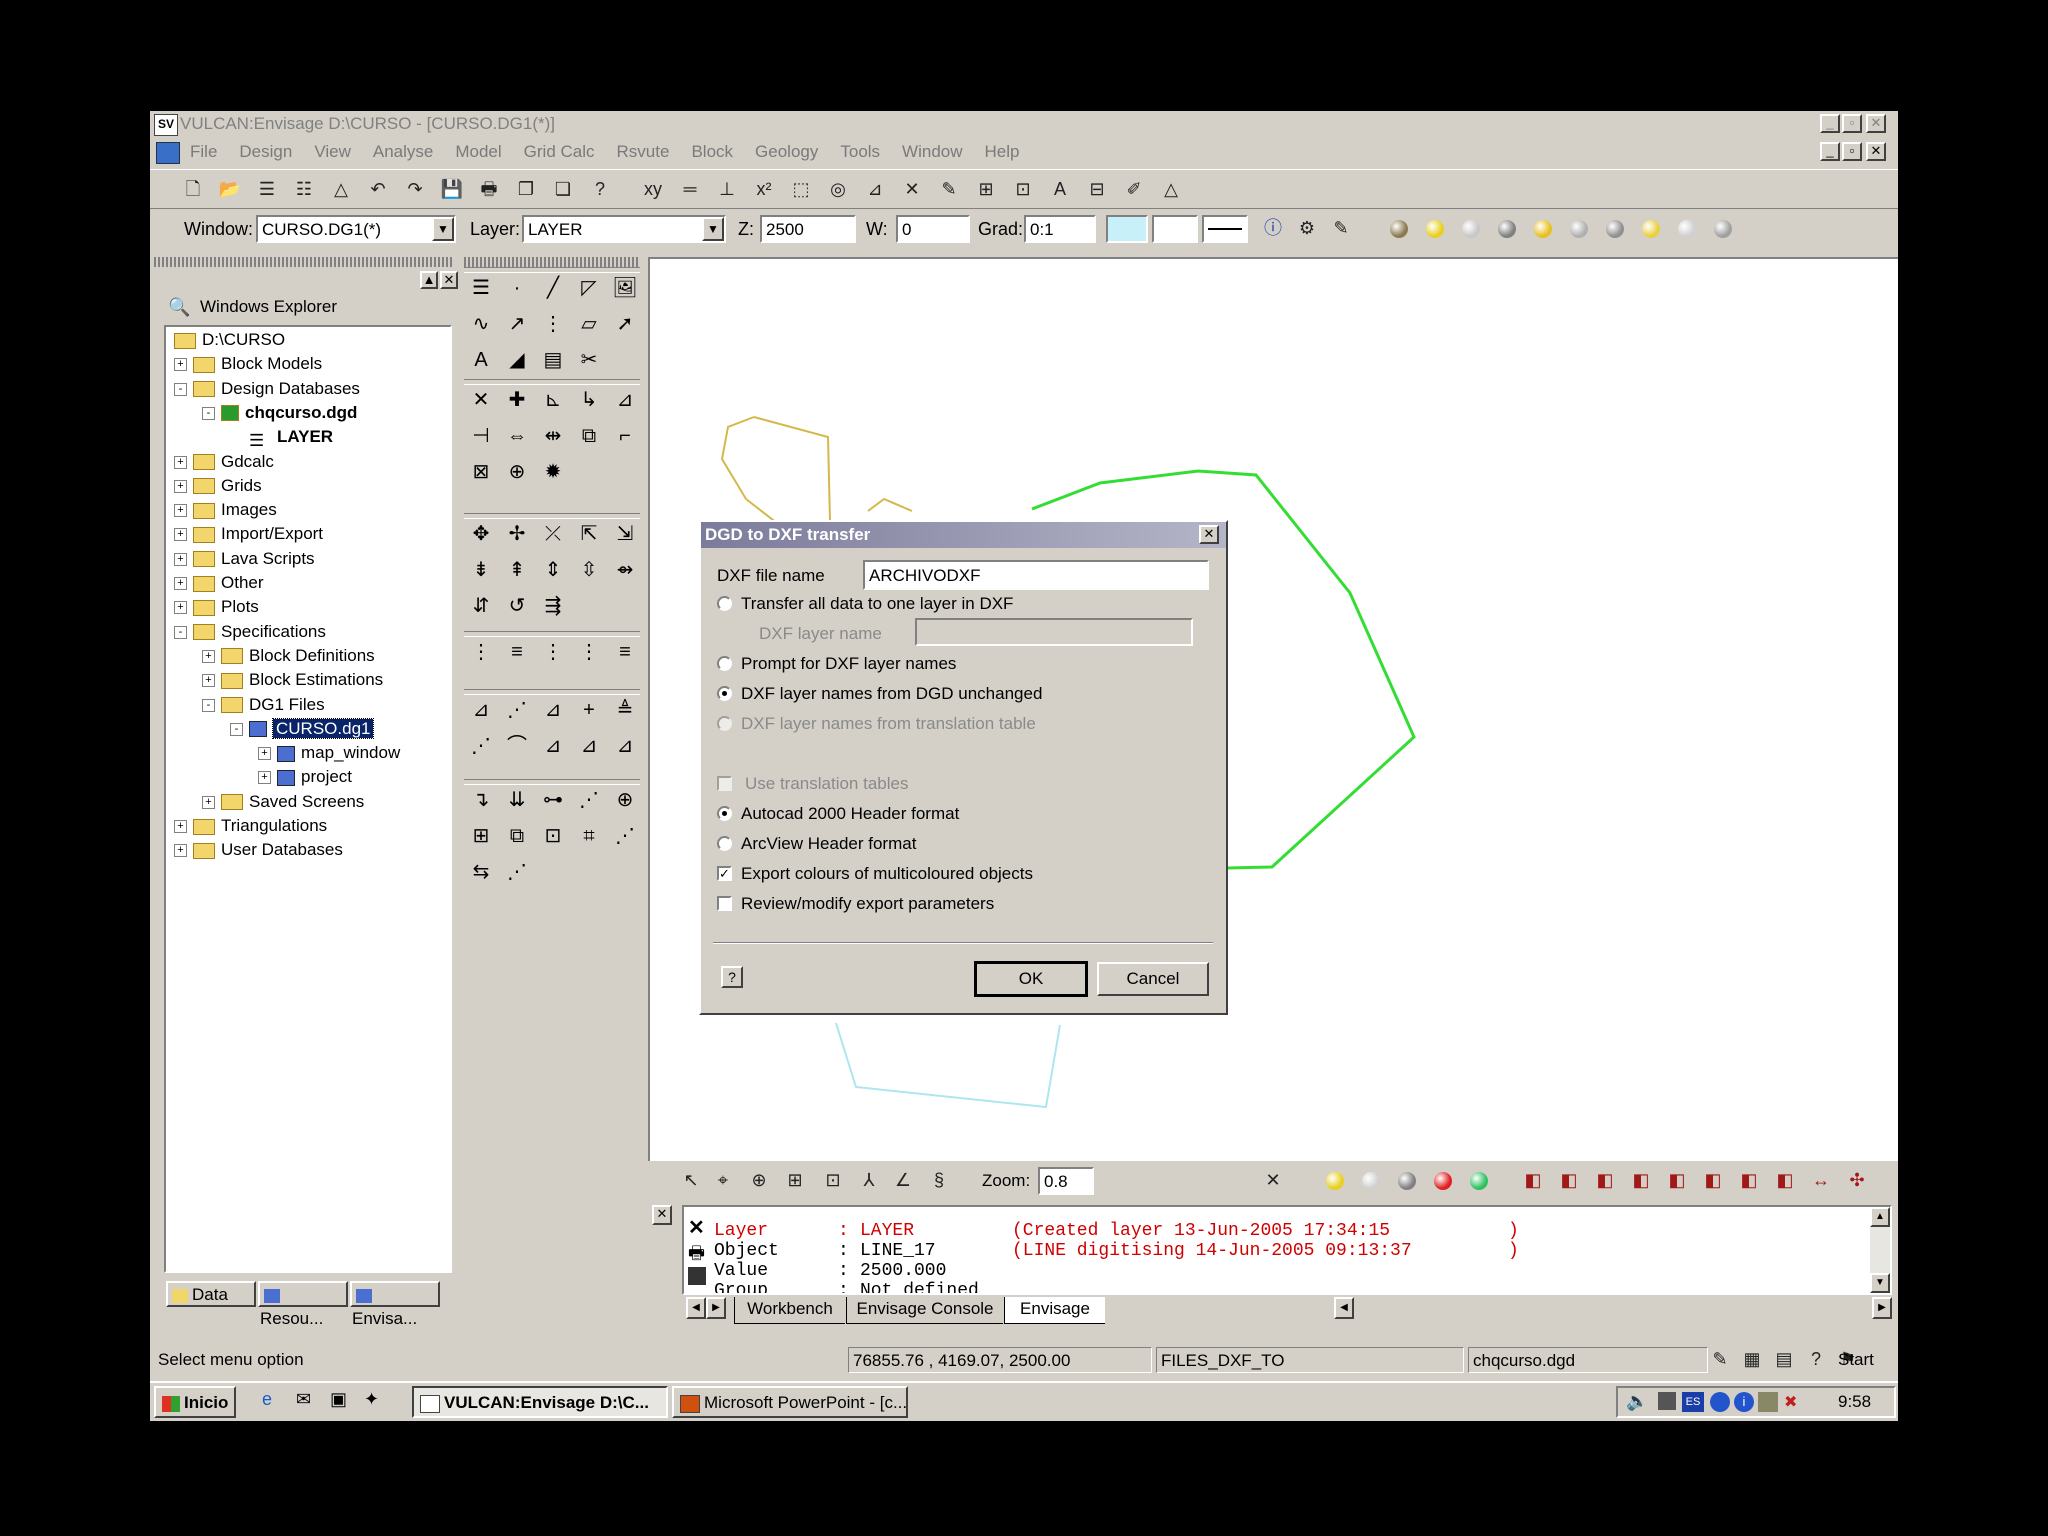 The width and height of the screenshot is (2048, 1536). I want to click on menu-help: Help, so click(1002, 151).